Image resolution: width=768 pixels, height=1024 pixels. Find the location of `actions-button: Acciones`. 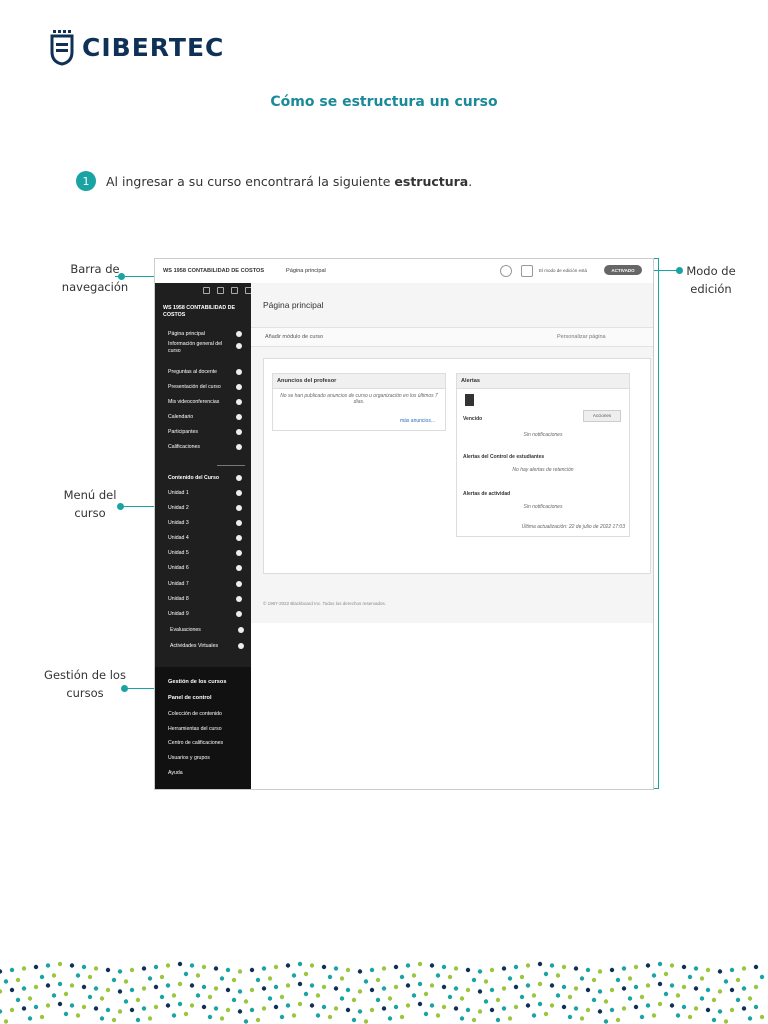

actions-button: Acciones is located at coordinates (602, 416).